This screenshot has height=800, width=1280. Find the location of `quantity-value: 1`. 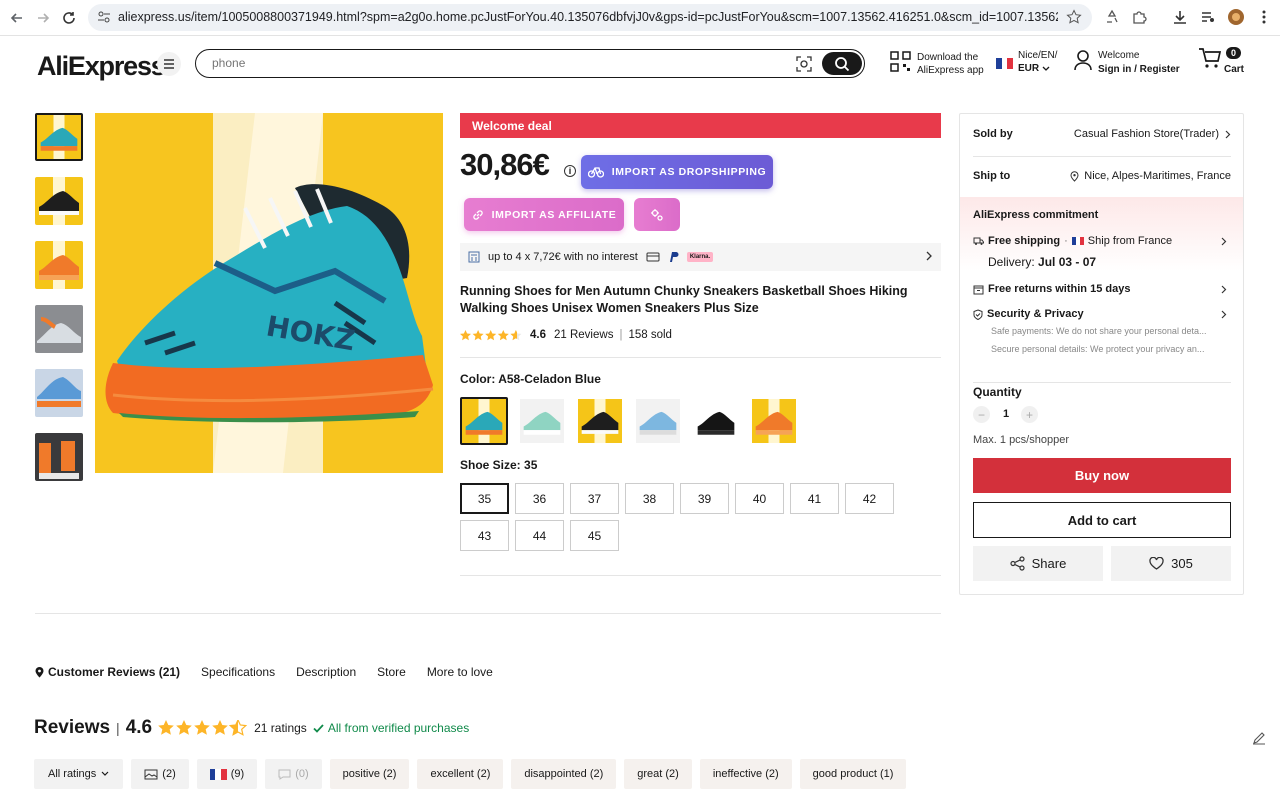

quantity-value: 1 is located at coordinates (1006, 414).